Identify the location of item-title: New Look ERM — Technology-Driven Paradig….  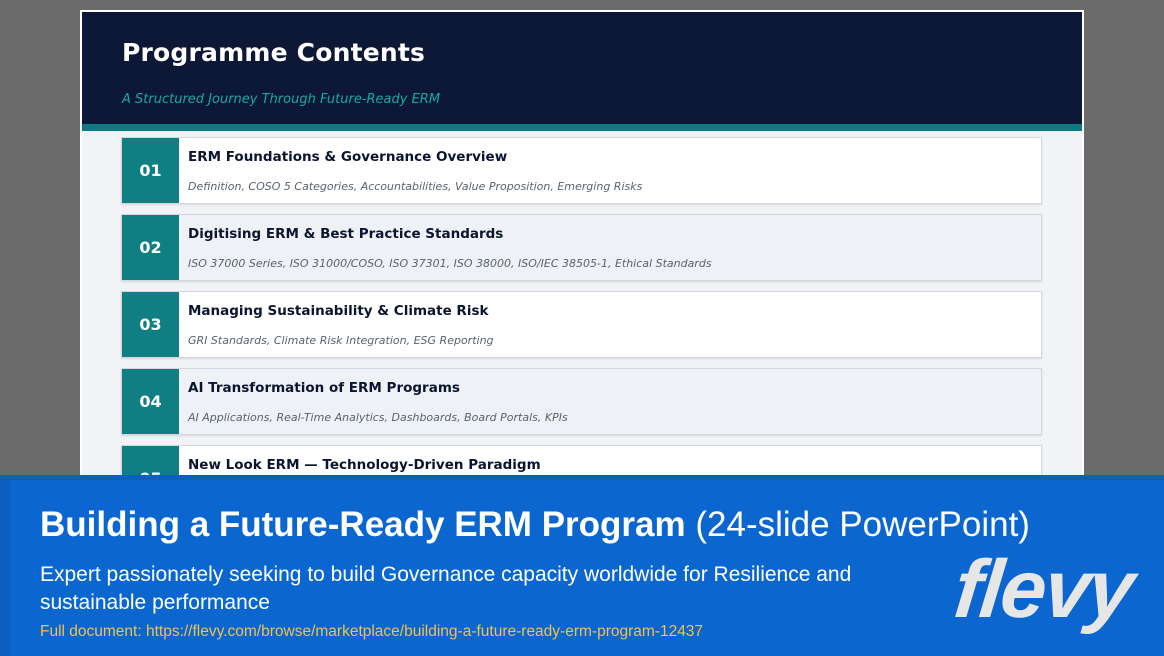
(364, 465).